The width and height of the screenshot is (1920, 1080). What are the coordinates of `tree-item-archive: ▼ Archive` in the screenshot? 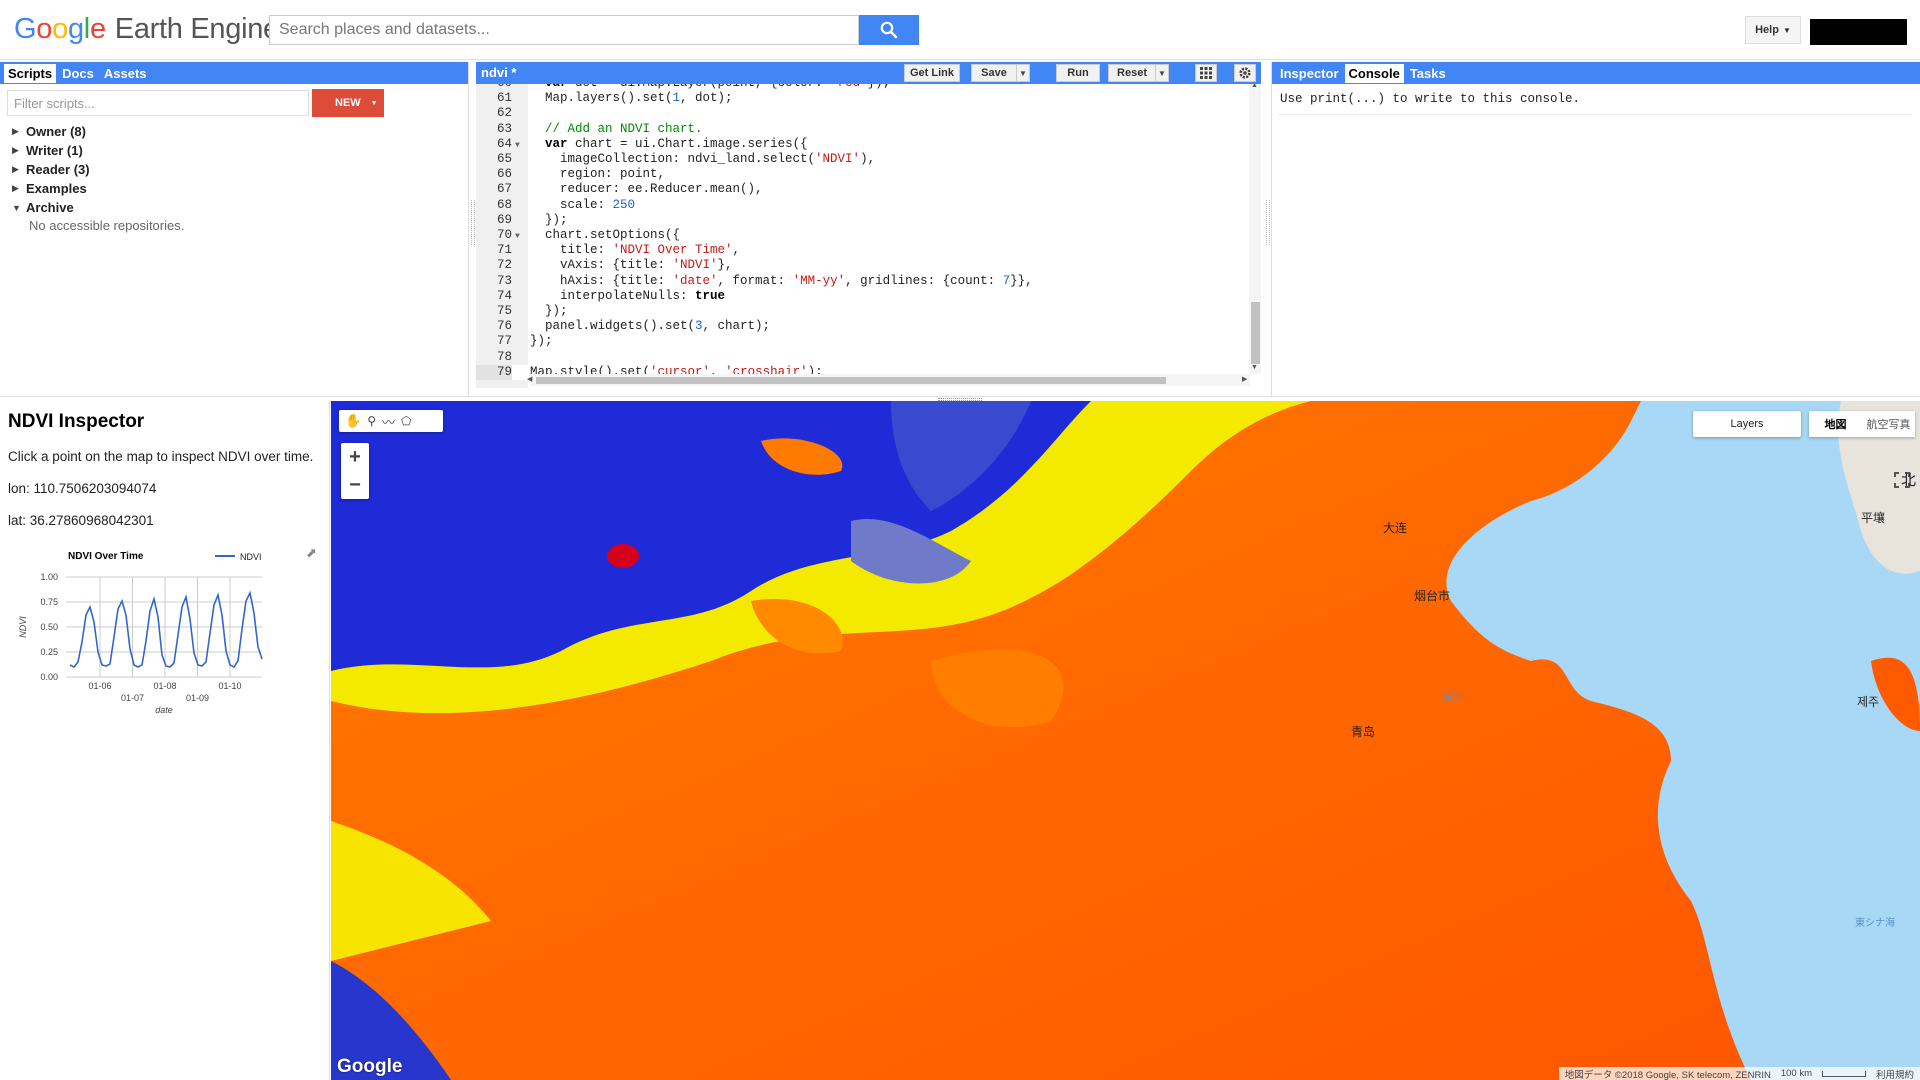 It's located at (98, 207).